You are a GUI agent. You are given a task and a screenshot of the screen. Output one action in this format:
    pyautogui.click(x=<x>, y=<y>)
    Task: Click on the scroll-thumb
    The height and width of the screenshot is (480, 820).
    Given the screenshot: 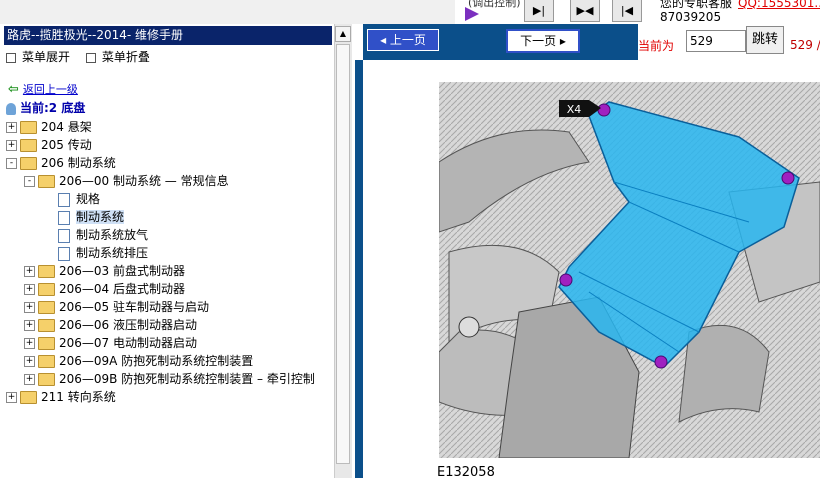 What is the action you would take?
    pyautogui.click(x=343, y=254)
    